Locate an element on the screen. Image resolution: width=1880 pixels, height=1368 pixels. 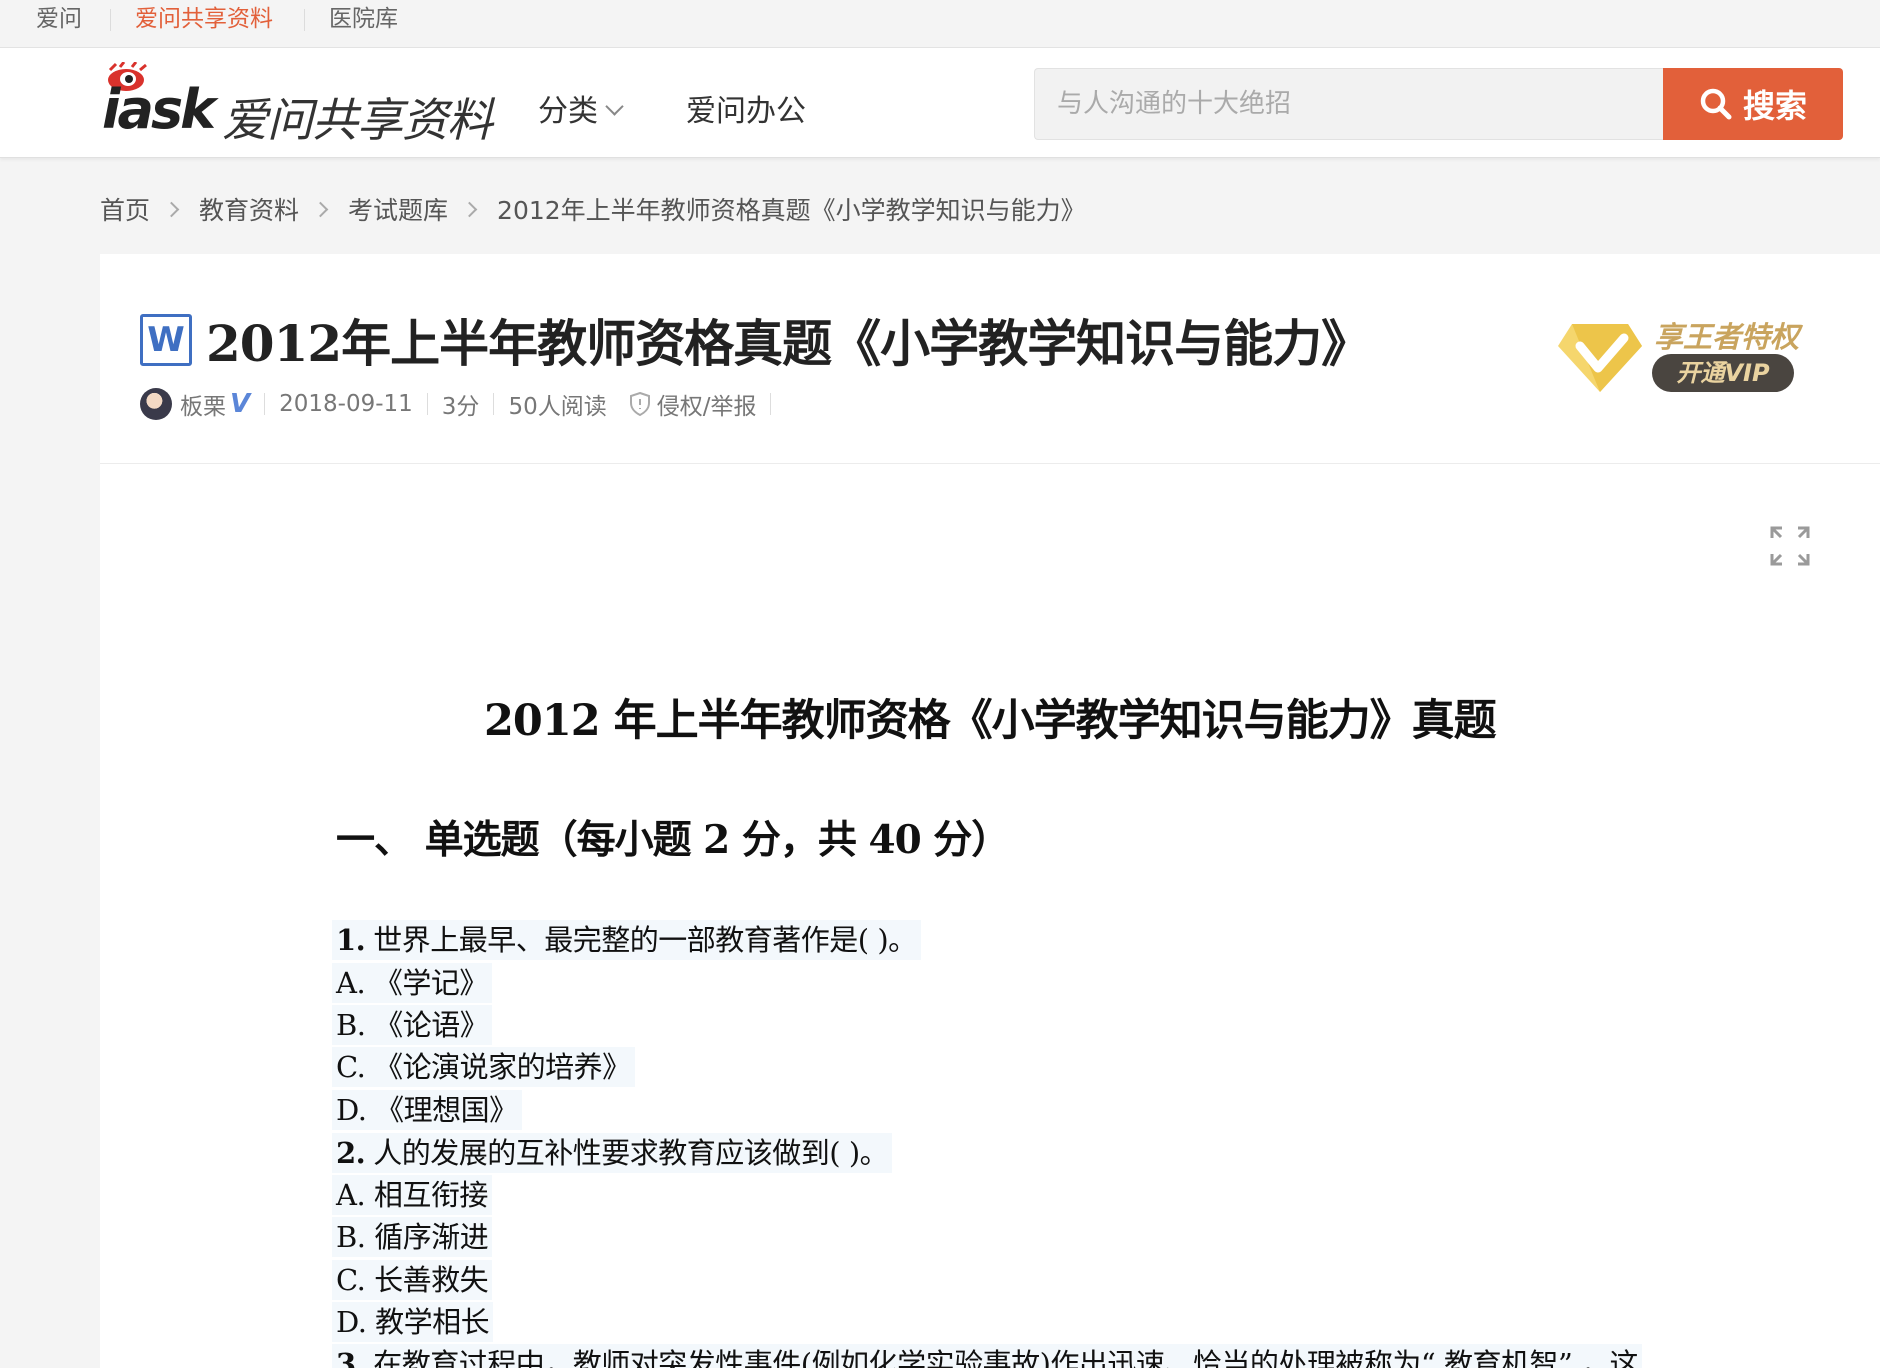
option-line: B. 循序渐进 is located at coordinates (412, 1237).